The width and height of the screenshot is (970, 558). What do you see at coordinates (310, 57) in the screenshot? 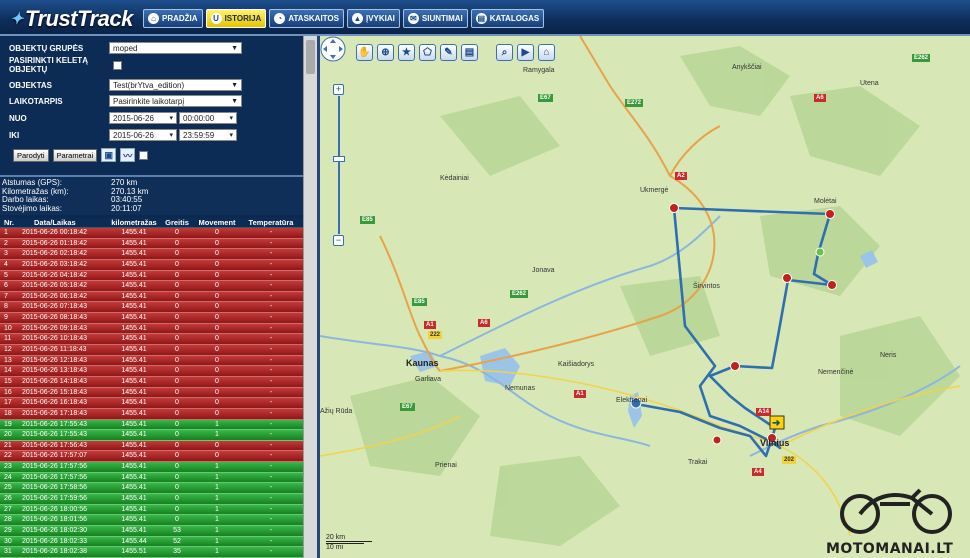
I see `scrollbar-thumb` at bounding box center [310, 57].